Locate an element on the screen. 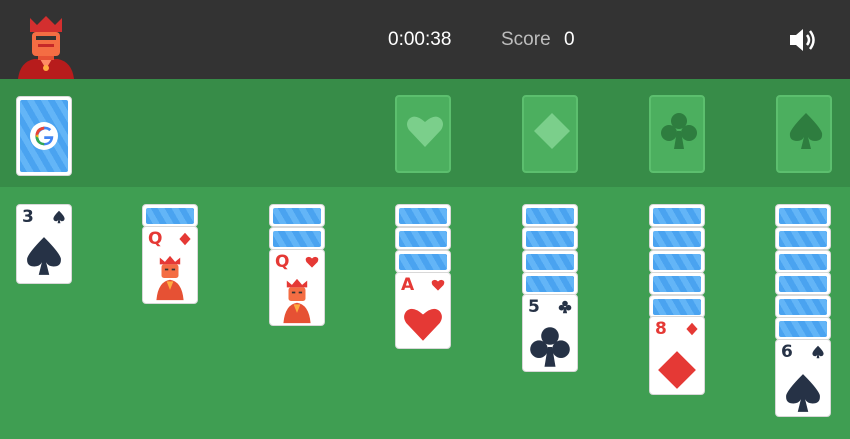 This screenshot has width=850, height=439. card-5-clubs: 5 is located at coordinates (550, 333).